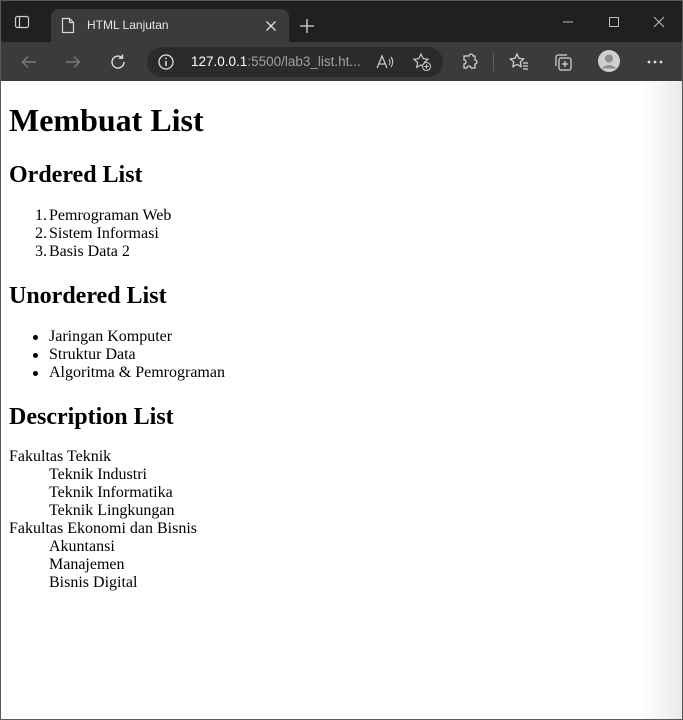 The image size is (683, 720). What do you see at coordinates (614, 22) in the screenshot?
I see `maximize-icon` at bounding box center [614, 22].